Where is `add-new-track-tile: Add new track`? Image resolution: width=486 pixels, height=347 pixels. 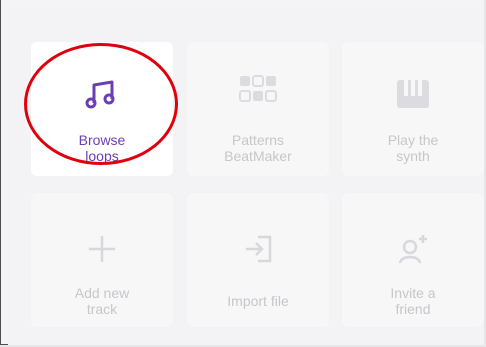 add-new-track-tile: Add new track is located at coordinates (102, 260).